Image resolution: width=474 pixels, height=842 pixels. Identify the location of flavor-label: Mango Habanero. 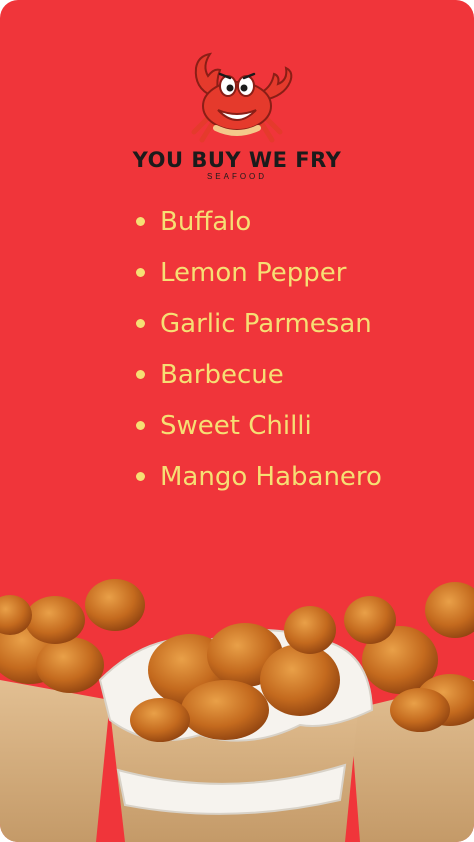
(271, 476).